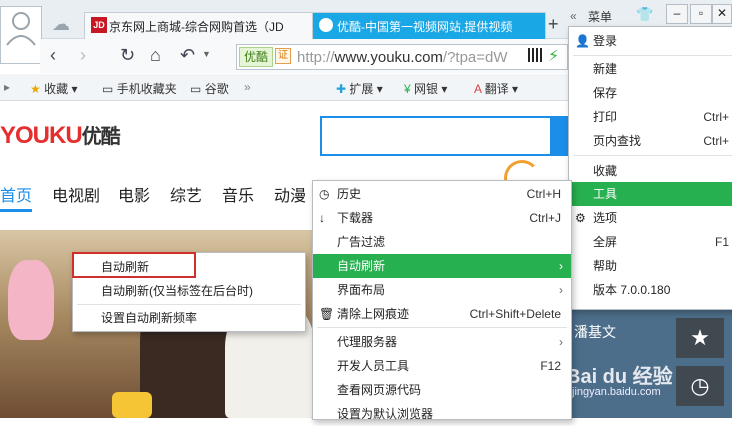 The height and width of the screenshot is (426, 732). Describe the element at coordinates (127, 55) in the screenshot. I see `refresh-icon: ↻` at that location.